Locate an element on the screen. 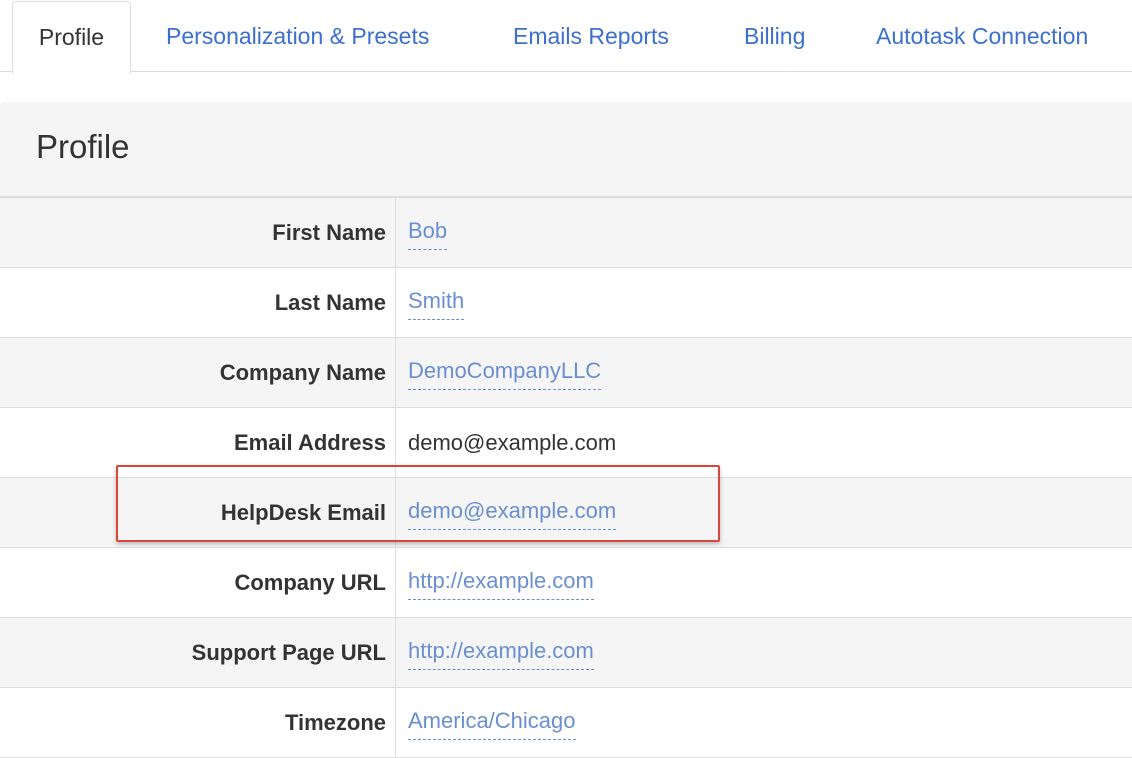 The width and height of the screenshot is (1132, 758). timezone-editable: America/Chicago is located at coordinates (492, 723).